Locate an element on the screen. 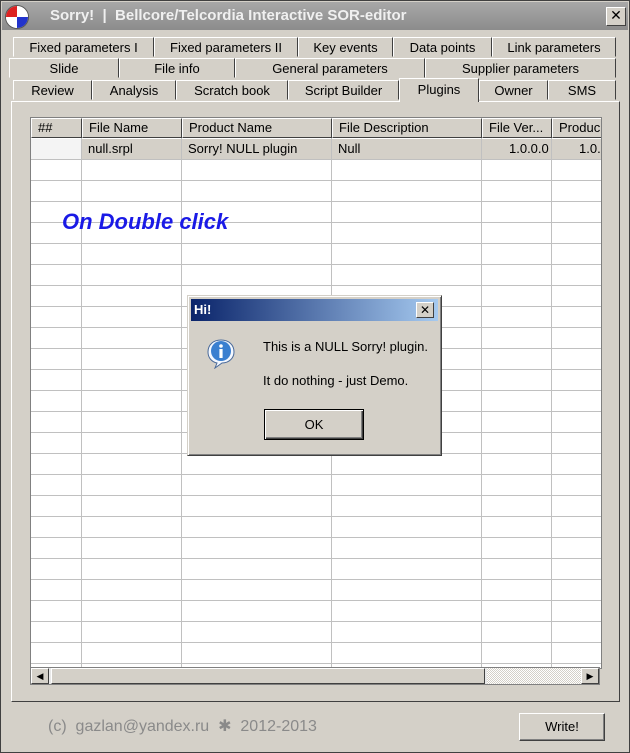  cell-product-version: 1.0. is located at coordinates (590, 149).